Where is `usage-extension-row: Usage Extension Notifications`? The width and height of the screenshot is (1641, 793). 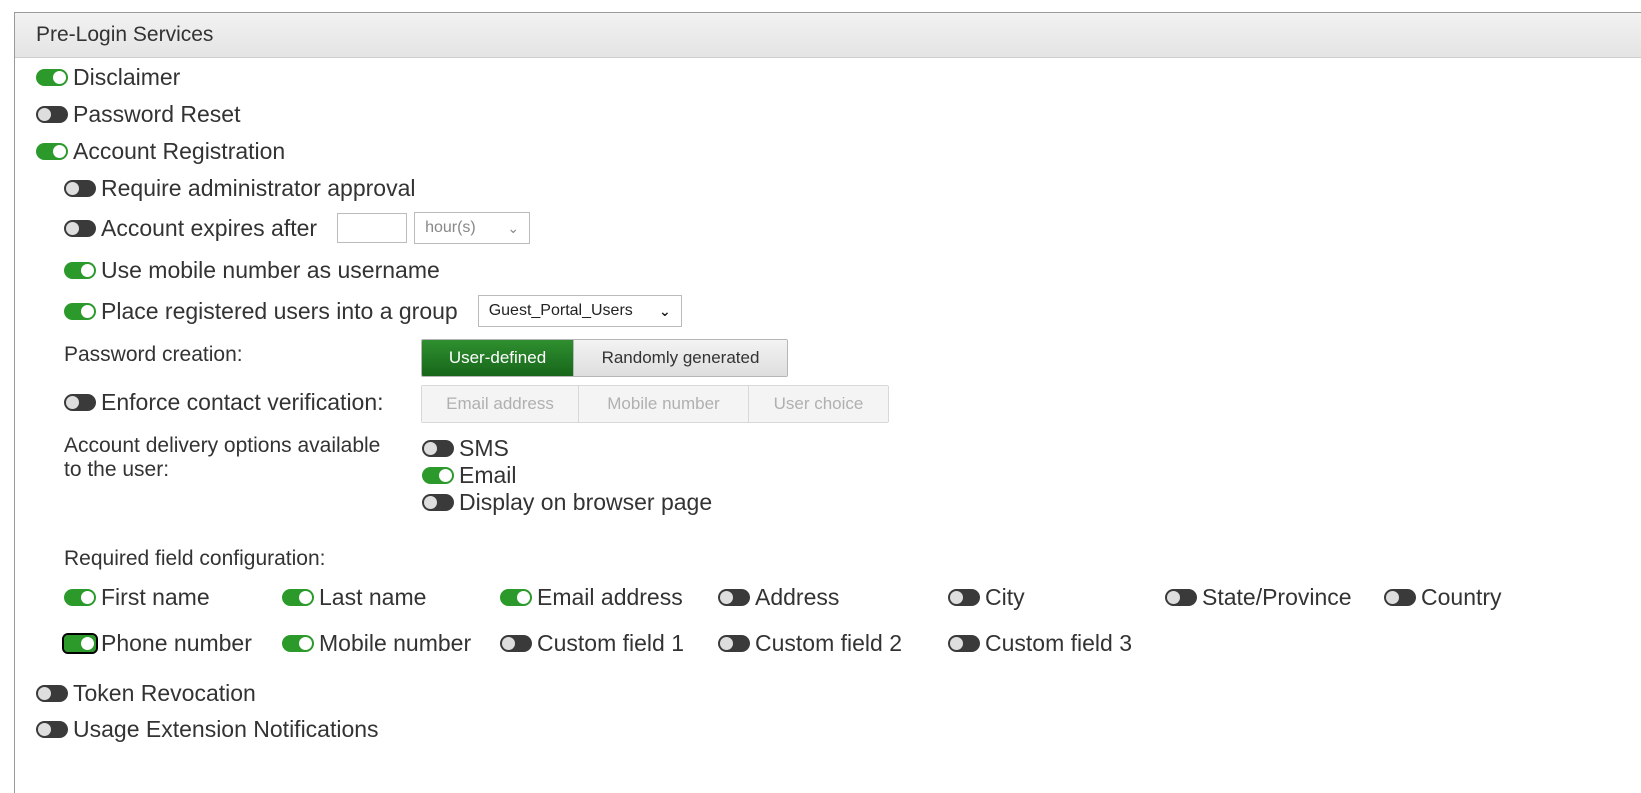
usage-extension-row: Usage Extension Notifications is located at coordinates (207, 729).